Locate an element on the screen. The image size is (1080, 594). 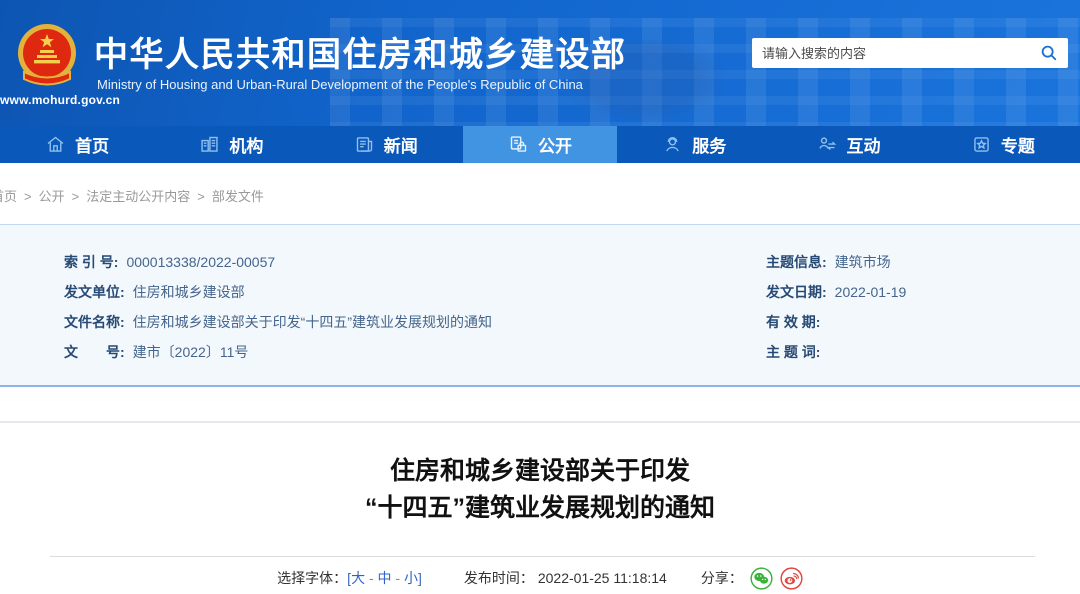
meta-row-topic-info: 主题信息: 建筑市场 is located at coordinates (836, 262).